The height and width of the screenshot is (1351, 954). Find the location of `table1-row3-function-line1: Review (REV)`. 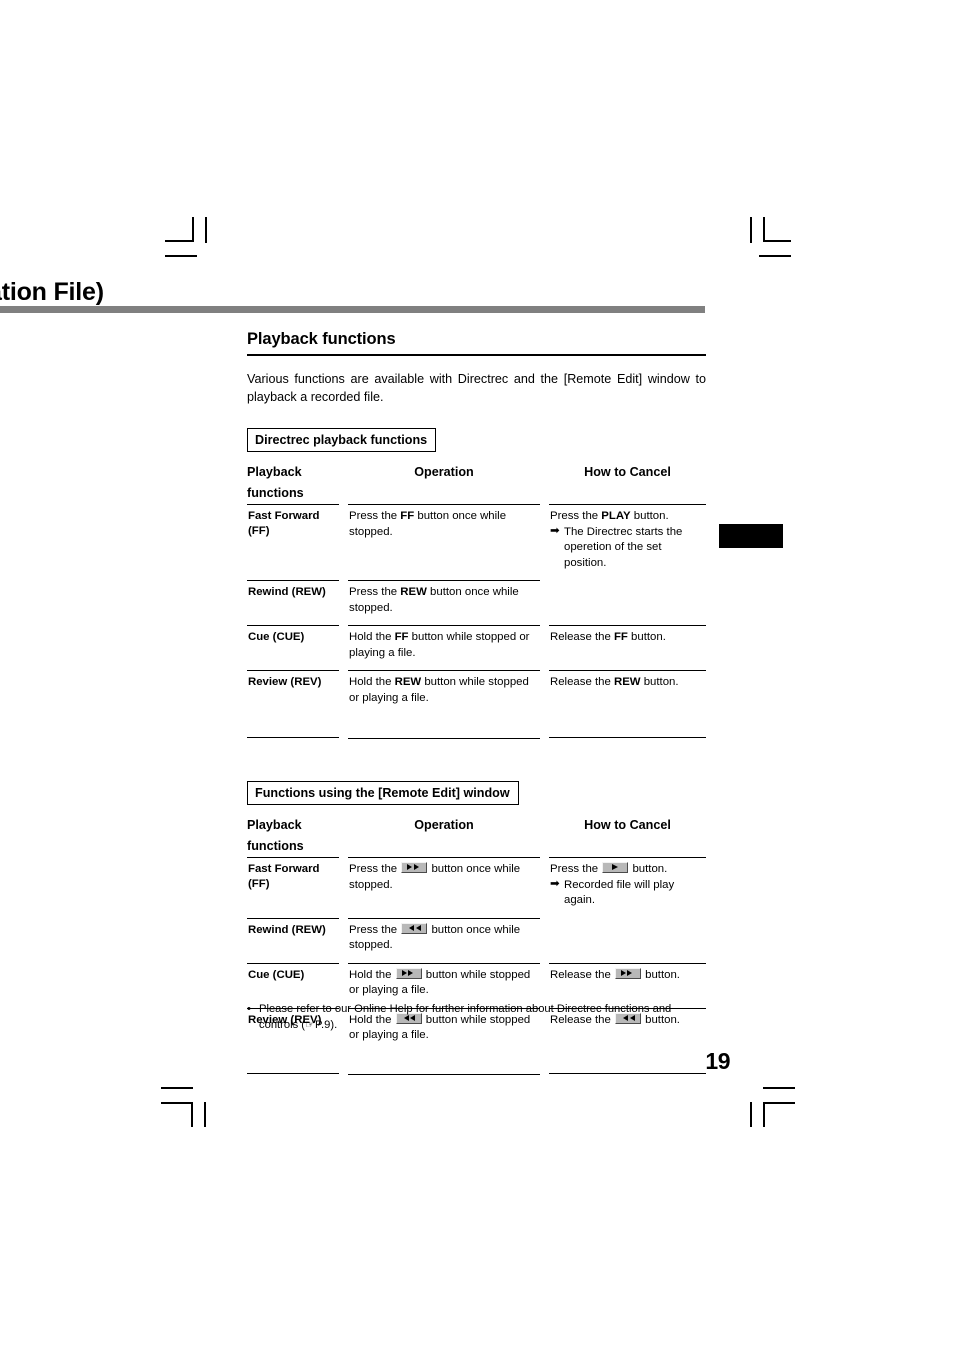

table1-row3-function-line1: Review (REV) is located at coordinates (285, 682).